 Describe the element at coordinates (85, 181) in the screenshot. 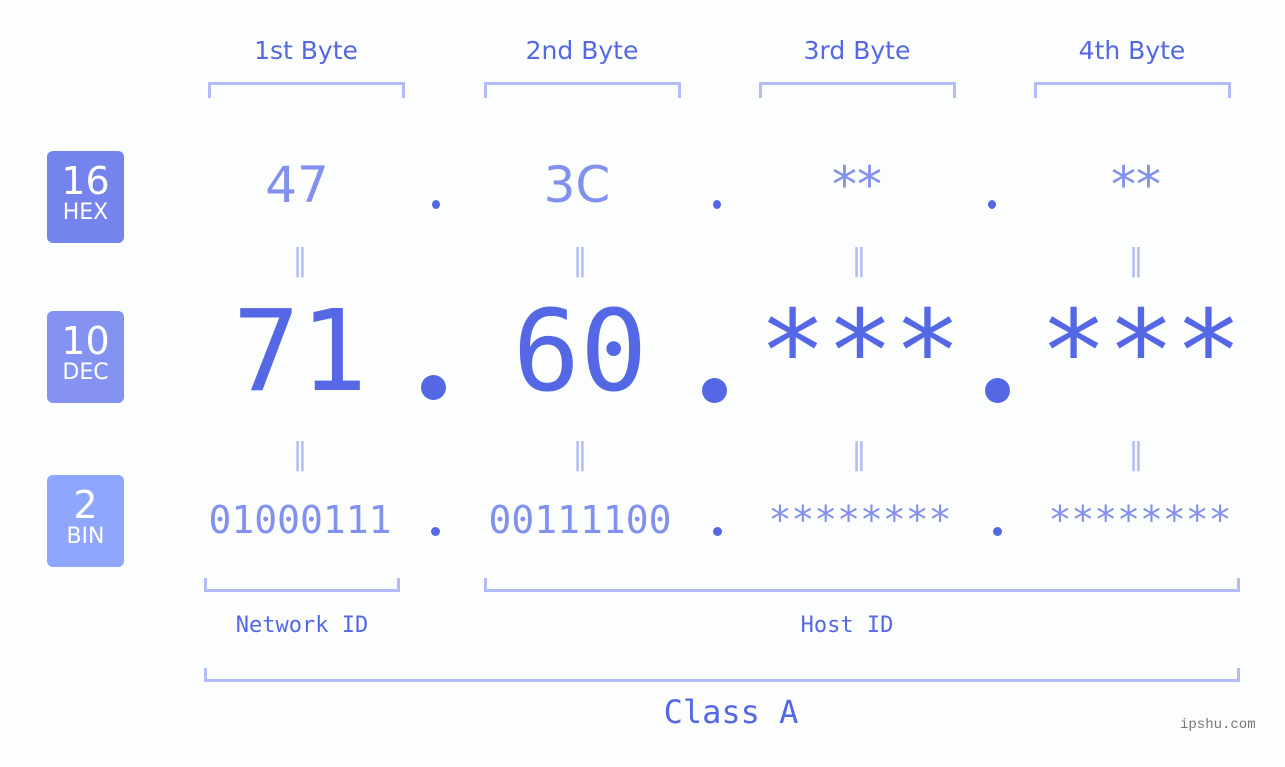

I see `hex-radix: 16` at that location.